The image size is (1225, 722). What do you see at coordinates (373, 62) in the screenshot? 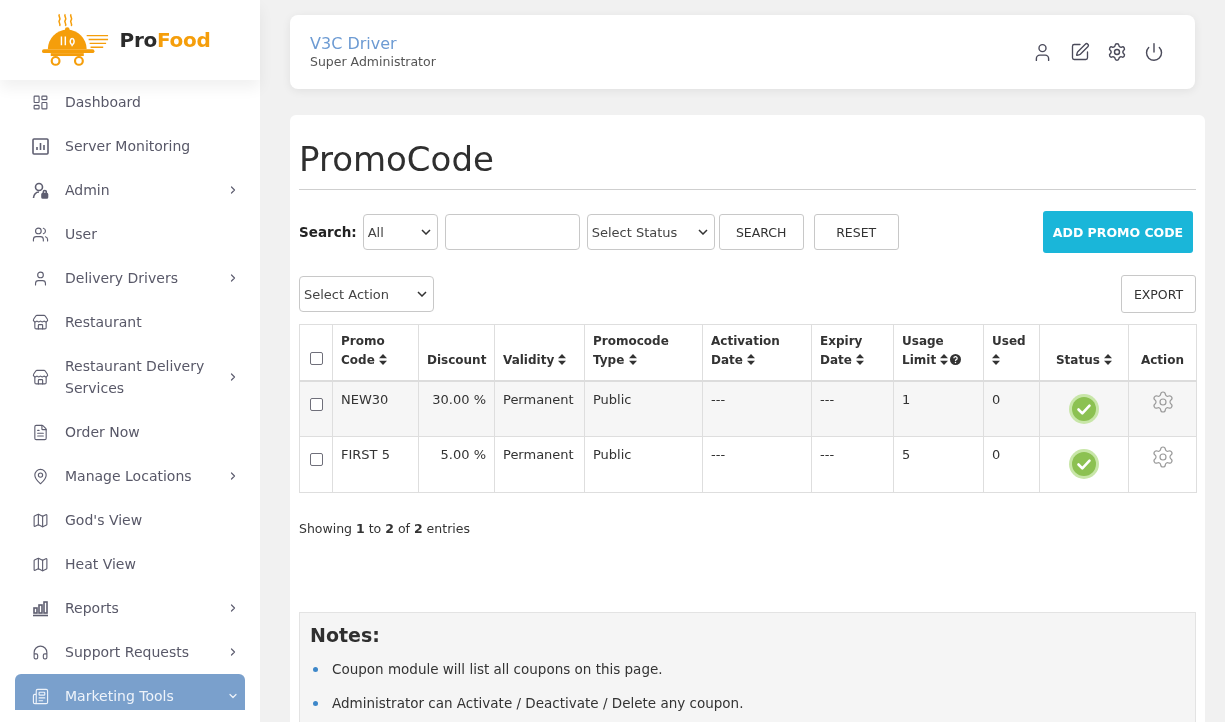
I see `user-role: Super Administrator` at bounding box center [373, 62].